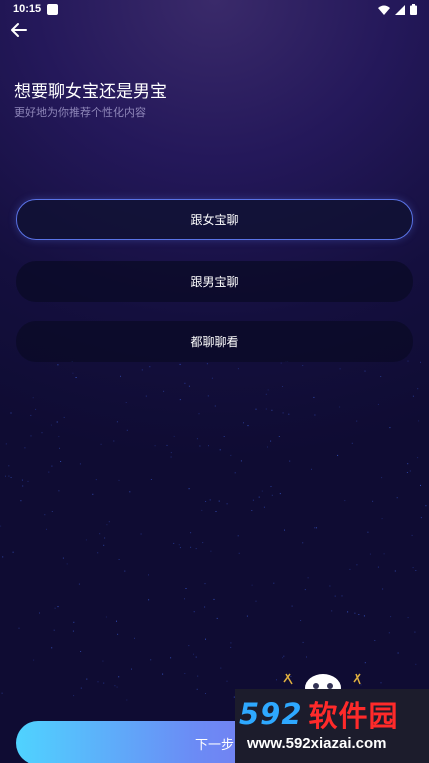 This screenshot has height=763, width=429. Describe the element at coordinates (413, 9) in the screenshot. I see `battery-icon` at that location.